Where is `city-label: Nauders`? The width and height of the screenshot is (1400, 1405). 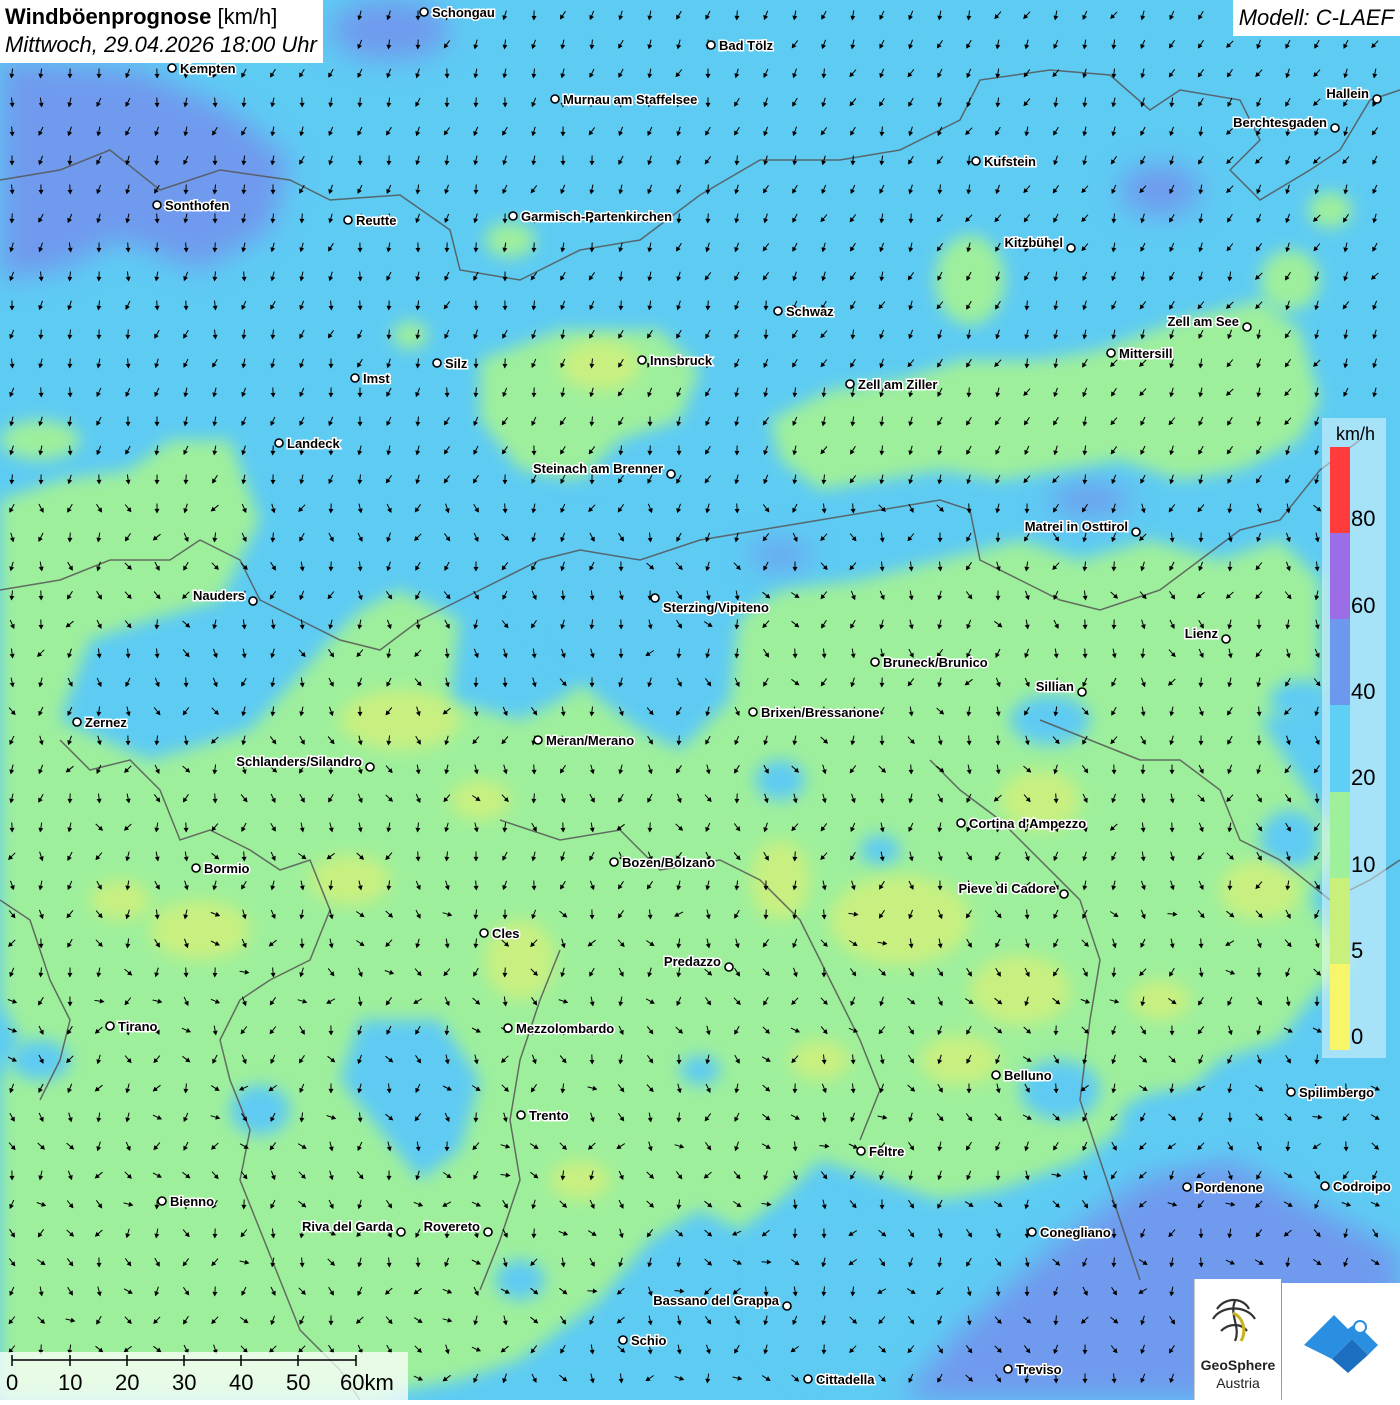 city-label: Nauders is located at coordinates (219, 595).